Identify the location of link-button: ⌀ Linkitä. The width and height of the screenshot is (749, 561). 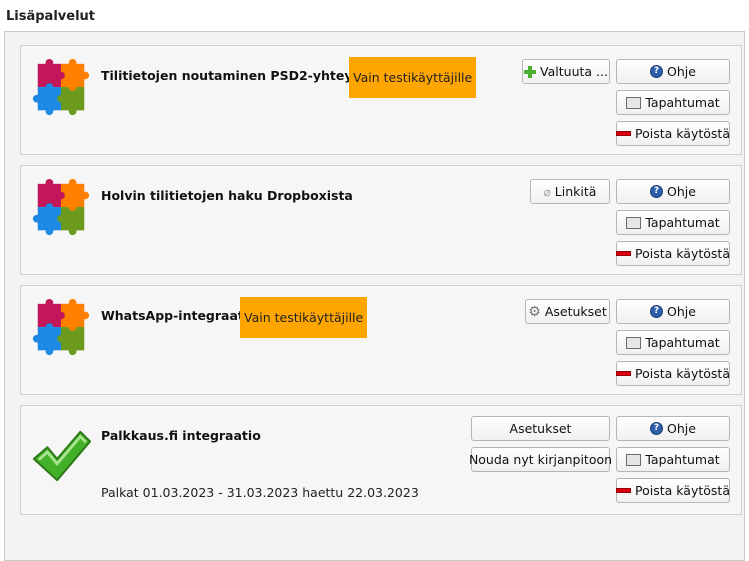
(570, 191).